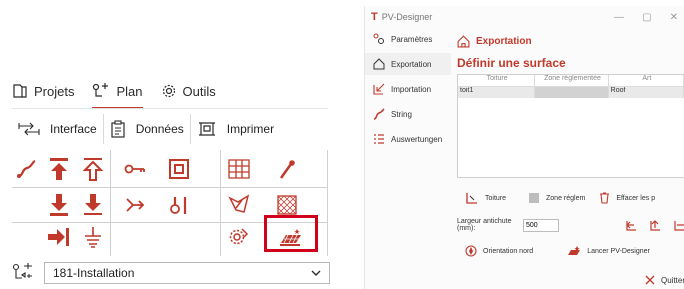 The image size is (684, 289). Describe the element at coordinates (678, 225) in the screenshot. I see `align-right-icon` at that location.